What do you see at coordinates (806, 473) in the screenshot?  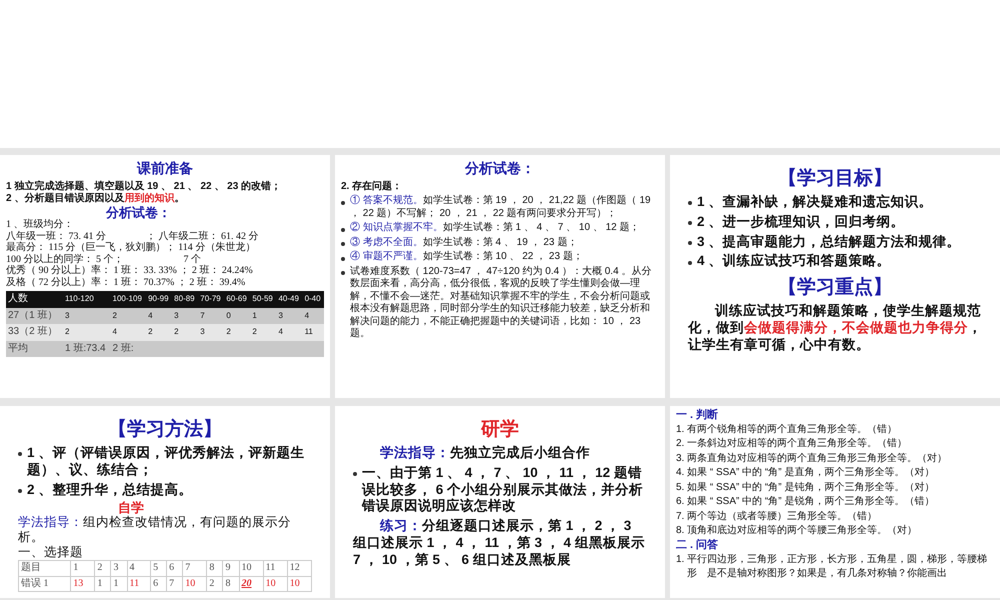 I see `list-item: 4. 如果 “ SSA” 中的 “角” 是直角，两个三角形全等。（对）` at bounding box center [806, 473].